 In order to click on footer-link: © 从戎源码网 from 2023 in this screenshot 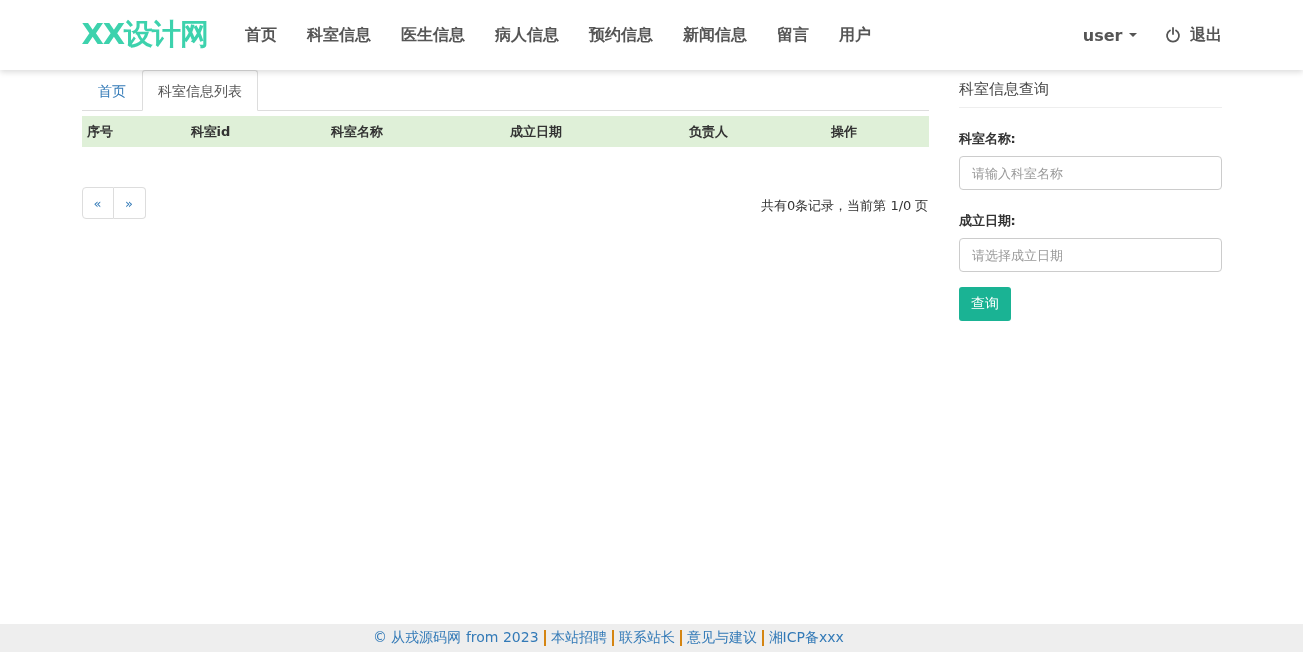, I will do `click(456, 638)`.